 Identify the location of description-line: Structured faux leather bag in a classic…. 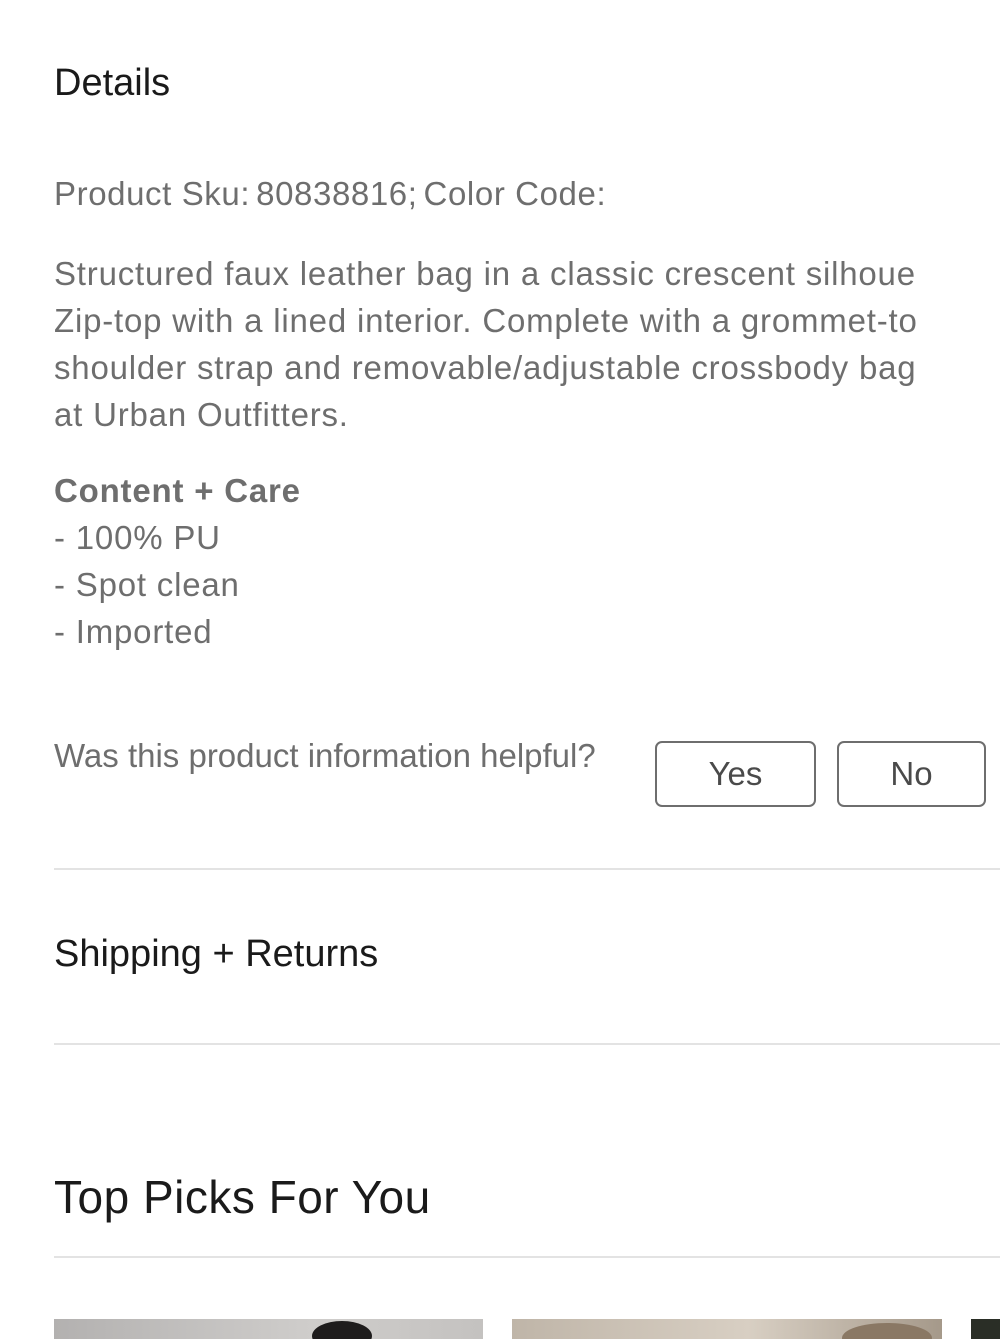
(485, 273).